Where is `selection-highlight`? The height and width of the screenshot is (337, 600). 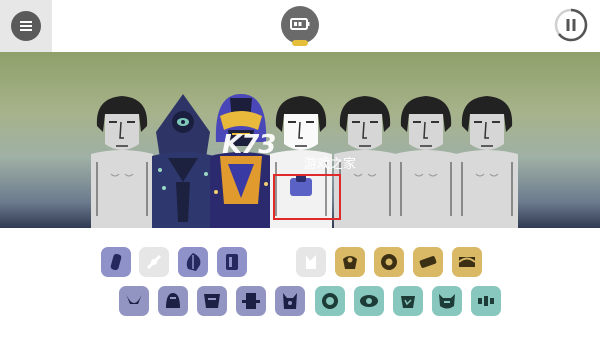
selection-highlight is located at coordinates (307, 197).